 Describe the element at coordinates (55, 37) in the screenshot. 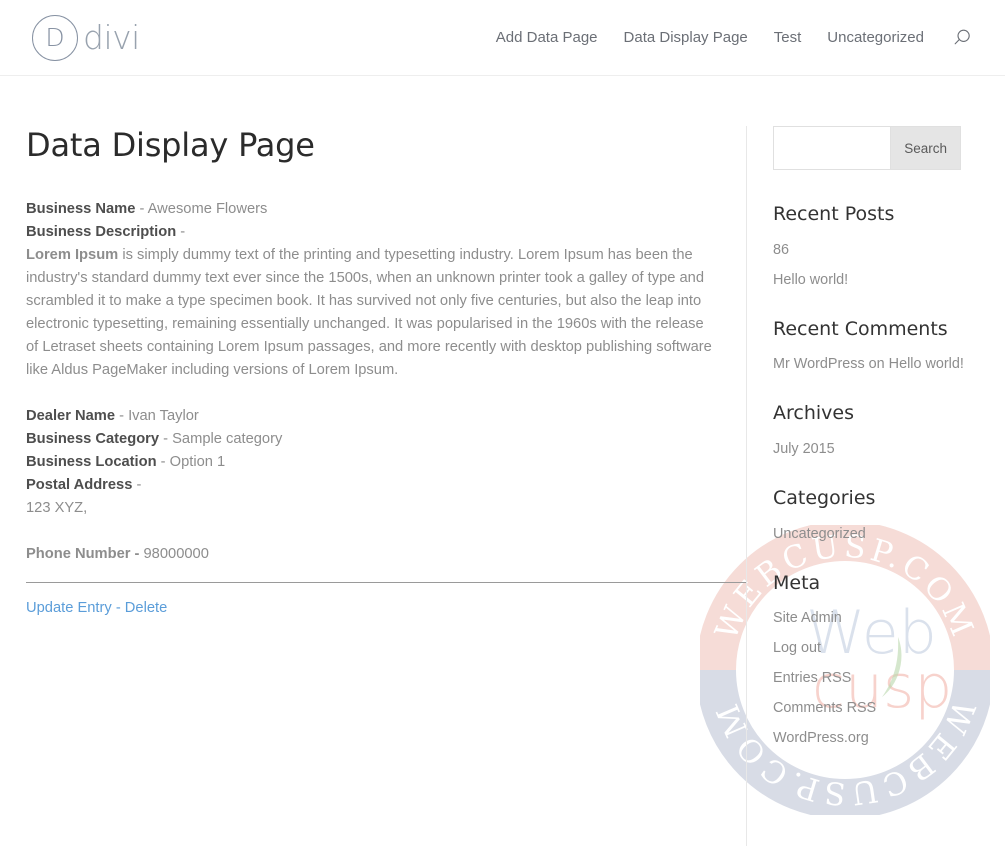

I see `divi-logo-mark: D` at that location.